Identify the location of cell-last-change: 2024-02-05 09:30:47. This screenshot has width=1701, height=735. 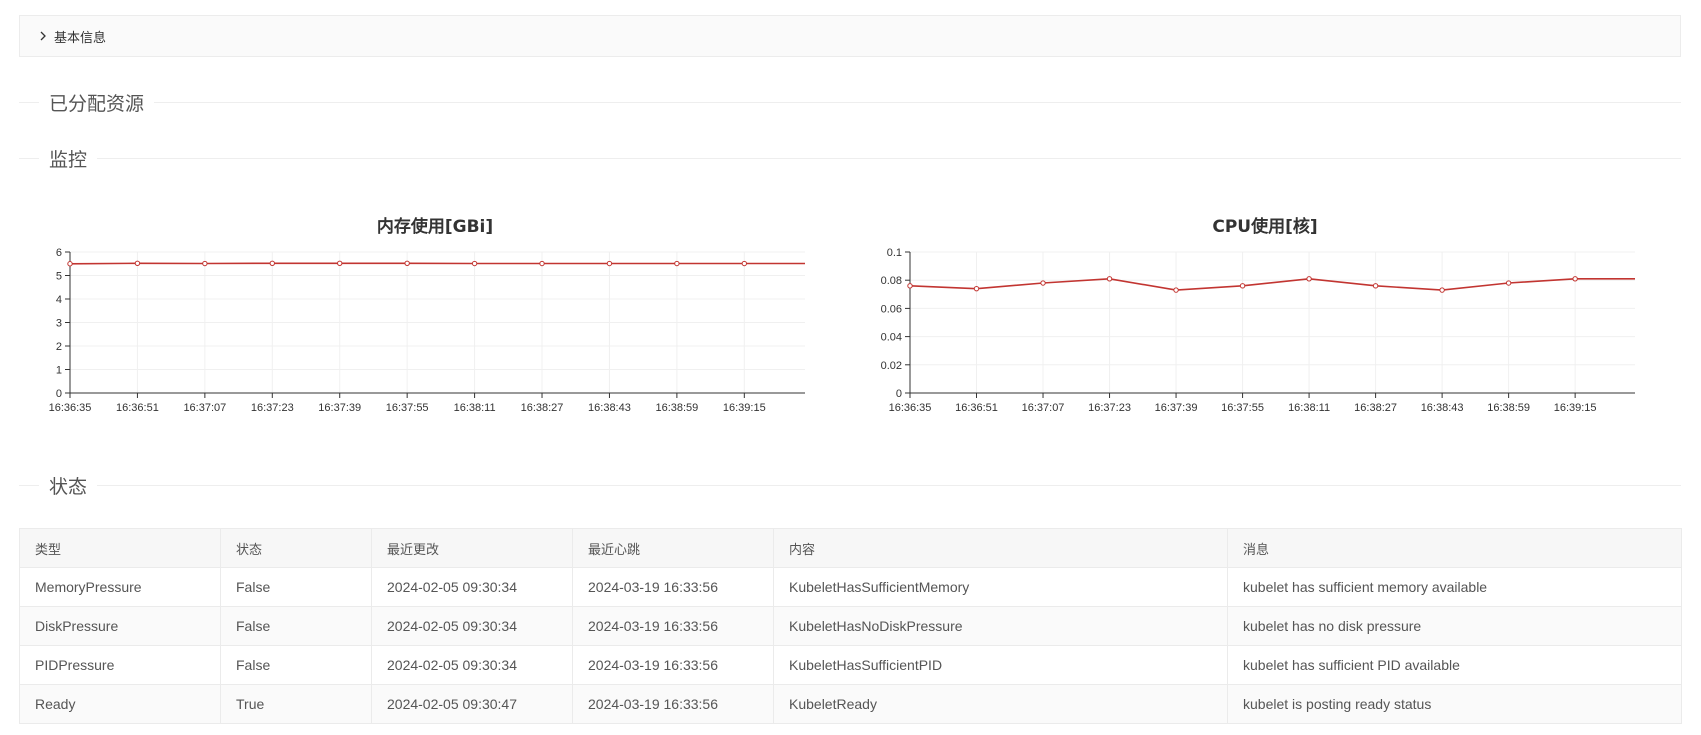
(472, 704).